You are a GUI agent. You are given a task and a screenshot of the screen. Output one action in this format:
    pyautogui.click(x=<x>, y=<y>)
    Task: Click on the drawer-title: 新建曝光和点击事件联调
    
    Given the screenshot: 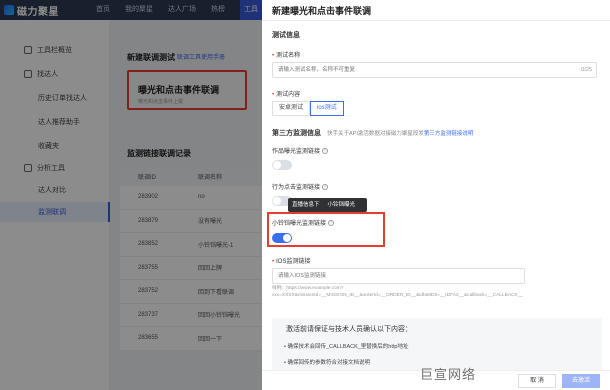 What is the action you would take?
    pyautogui.click(x=322, y=11)
    